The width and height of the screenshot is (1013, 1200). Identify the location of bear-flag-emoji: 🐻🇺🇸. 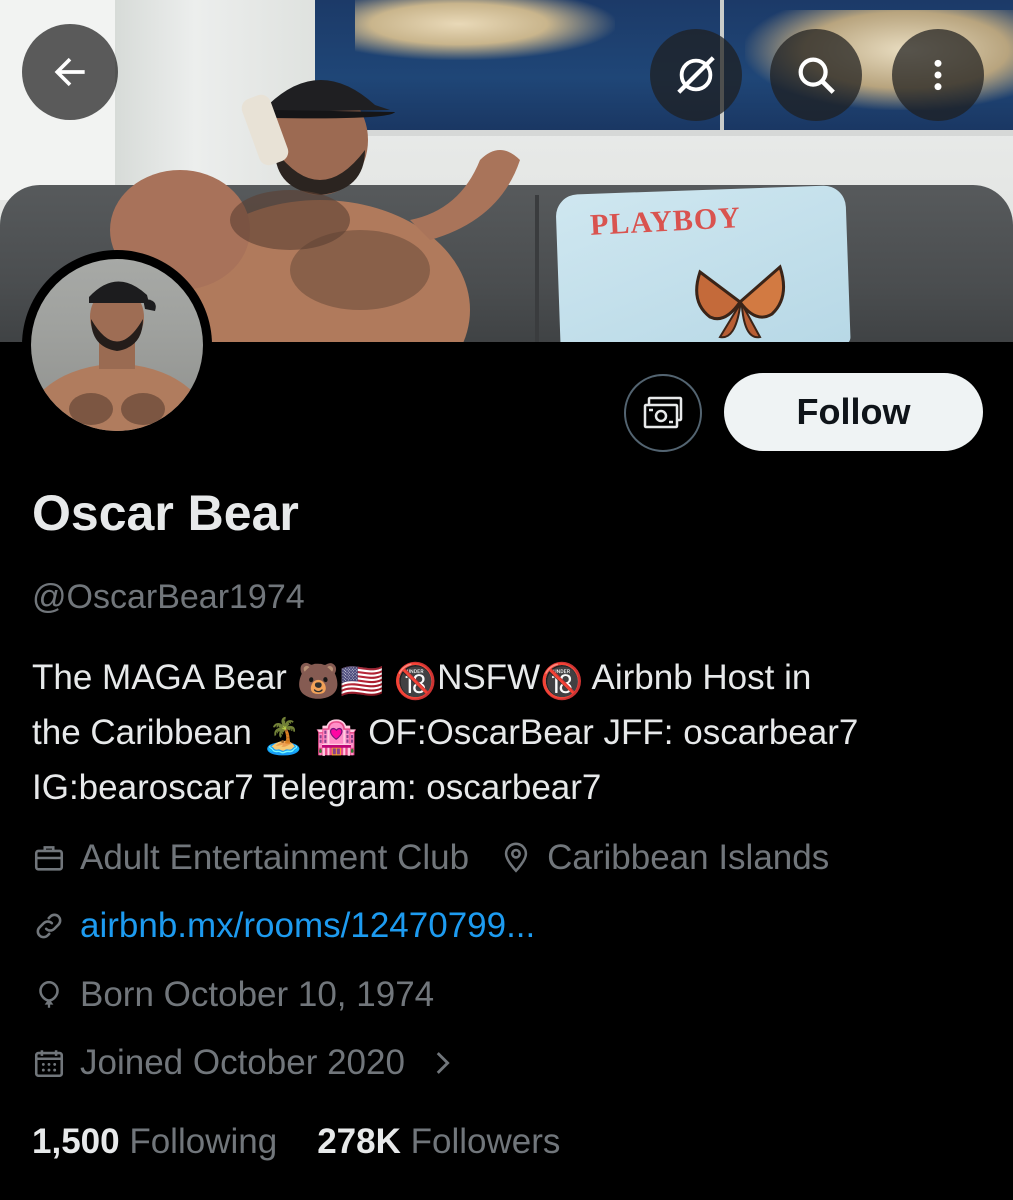
(340, 681).